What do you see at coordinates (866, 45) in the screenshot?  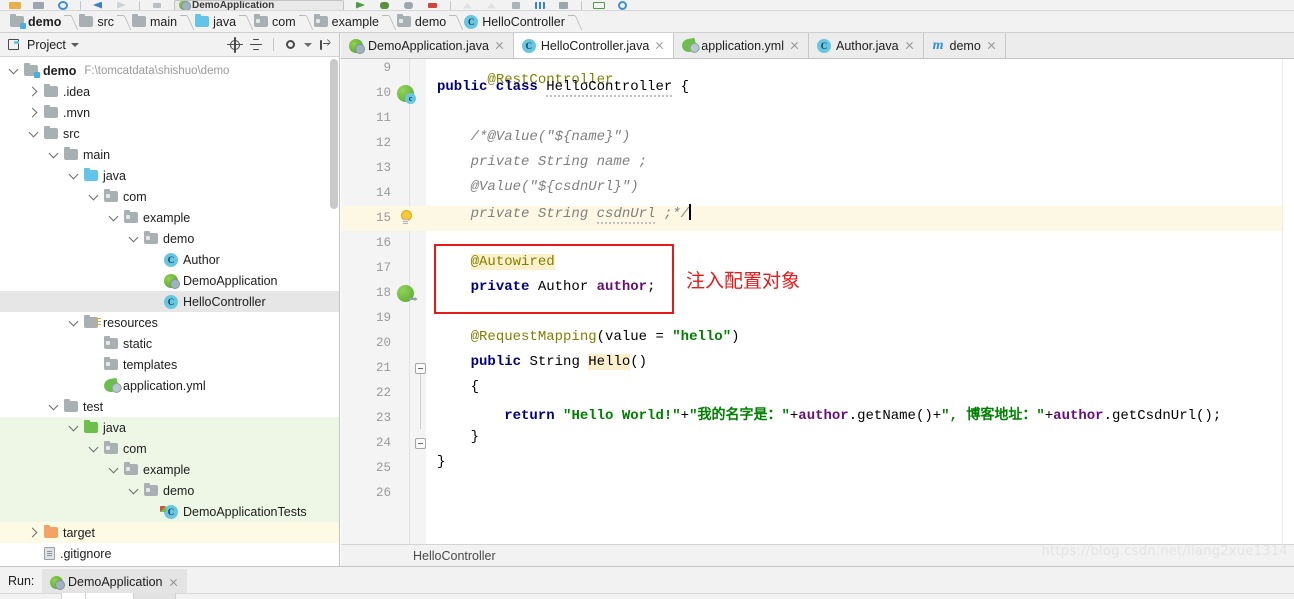 I see `editor-tab-author-java: C Author.java` at bounding box center [866, 45].